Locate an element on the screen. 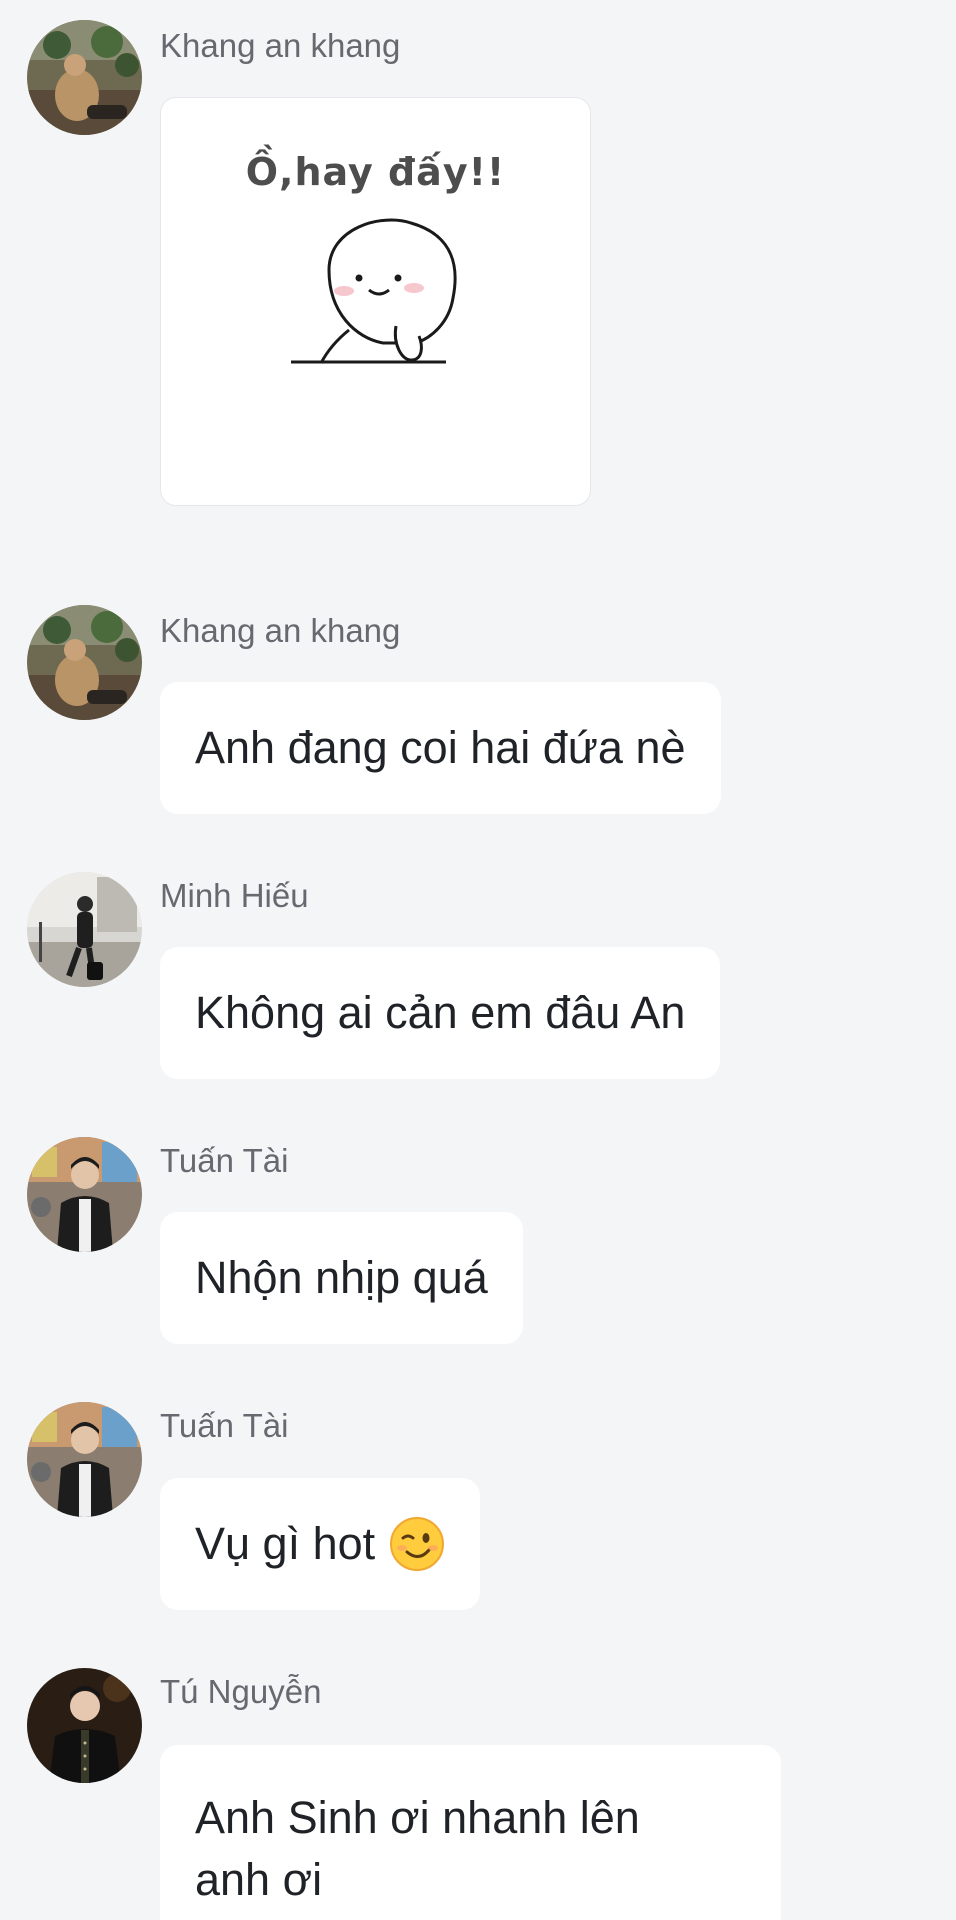  message-text: Anh Sinh ơi nhanh lên anh ơi is located at coordinates (417, 1848).